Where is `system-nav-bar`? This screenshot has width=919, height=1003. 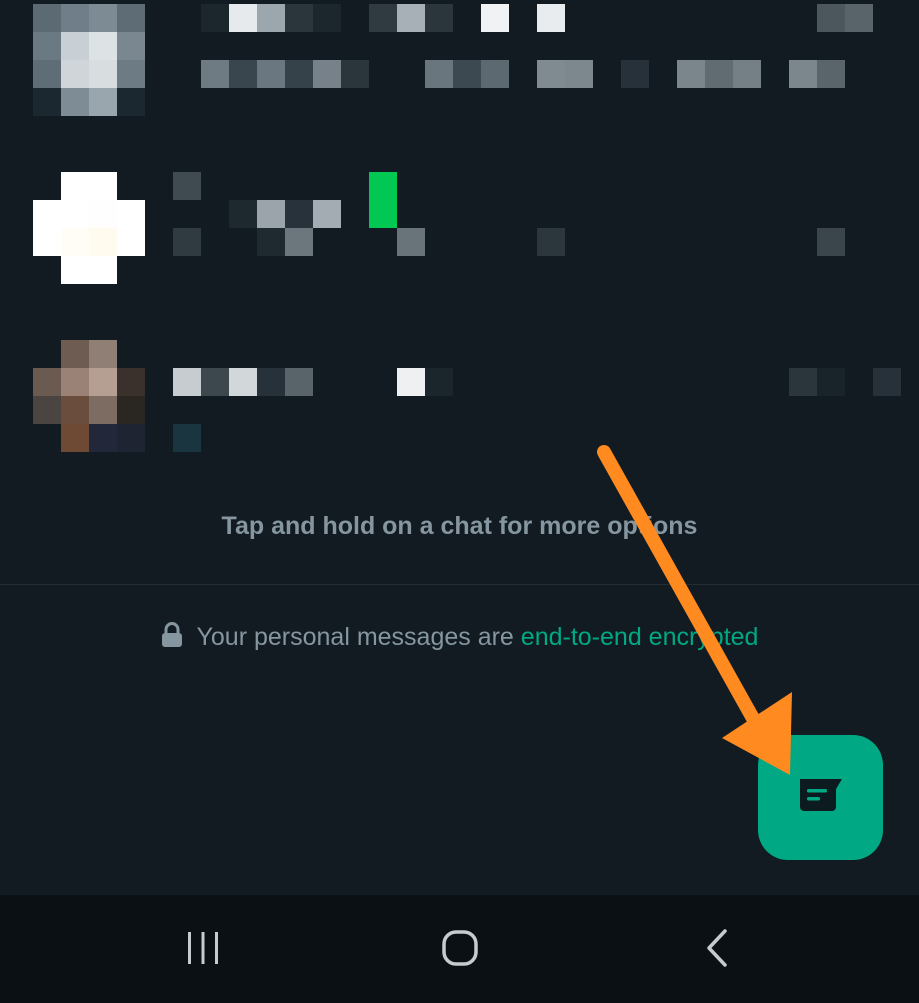 system-nav-bar is located at coordinates (459, 949).